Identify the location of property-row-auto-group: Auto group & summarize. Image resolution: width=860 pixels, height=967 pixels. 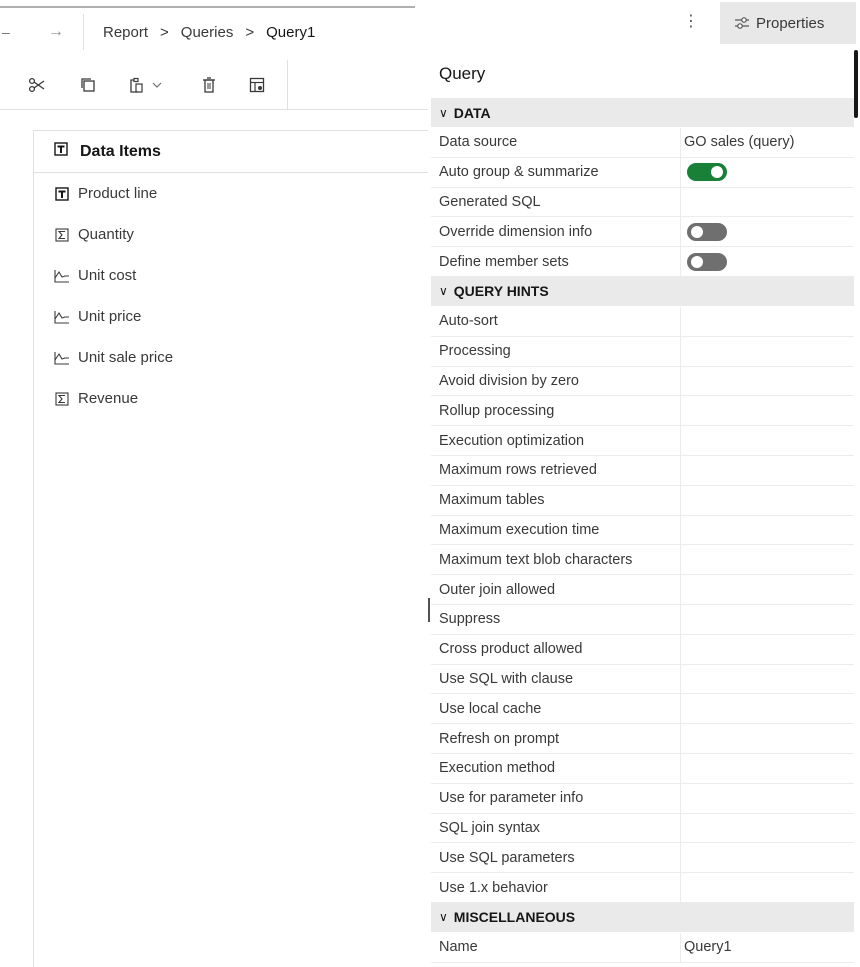
(642, 172).